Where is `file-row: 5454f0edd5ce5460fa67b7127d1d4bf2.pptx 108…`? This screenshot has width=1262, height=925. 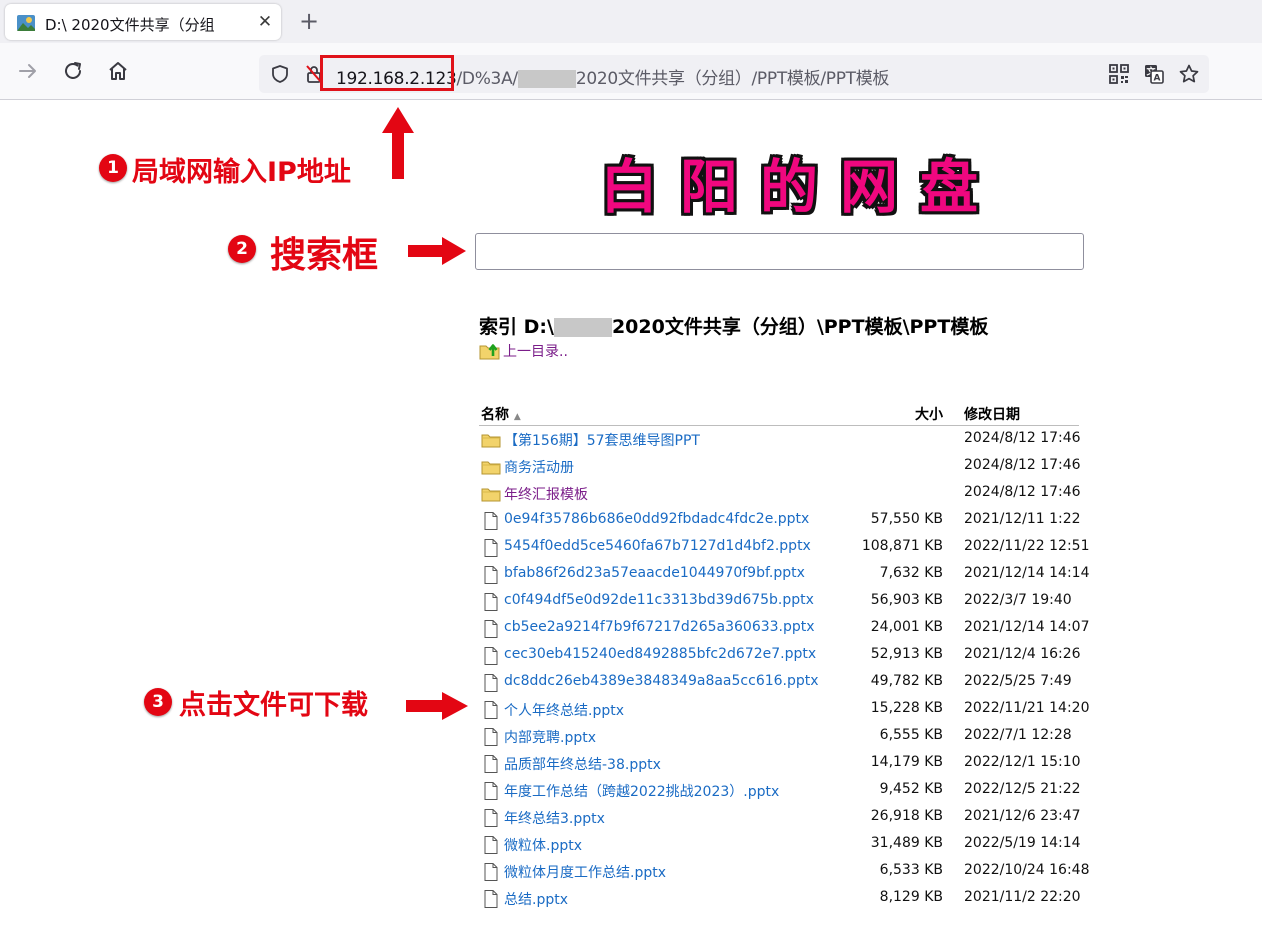
file-row: 5454f0edd5ce5460fa67b7127d1d4bf2.pptx 108… is located at coordinates (784, 547).